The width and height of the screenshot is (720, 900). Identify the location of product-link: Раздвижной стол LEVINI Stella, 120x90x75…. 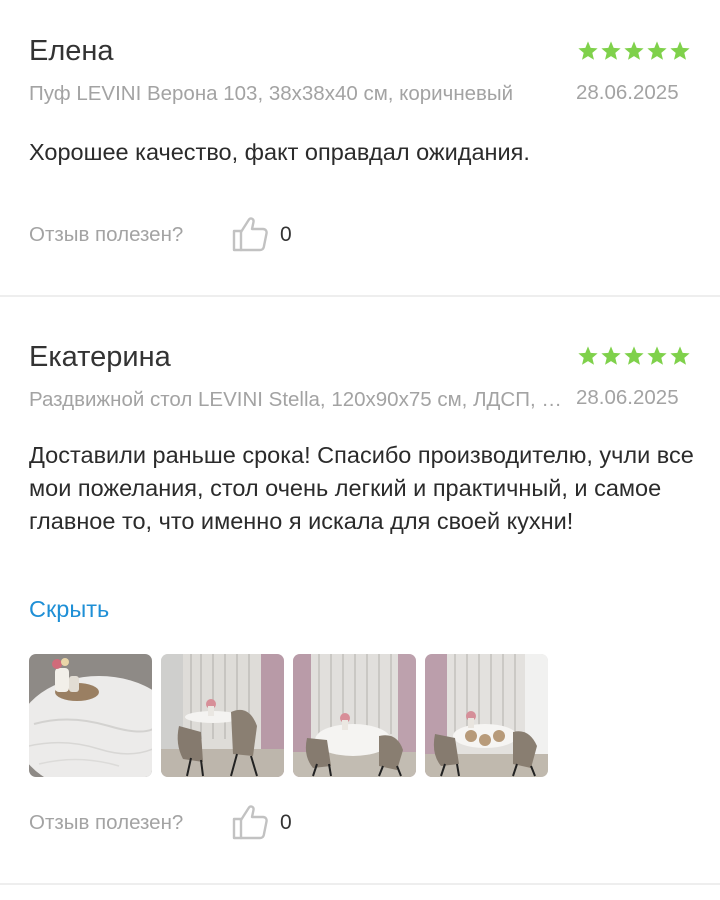
(298, 400).